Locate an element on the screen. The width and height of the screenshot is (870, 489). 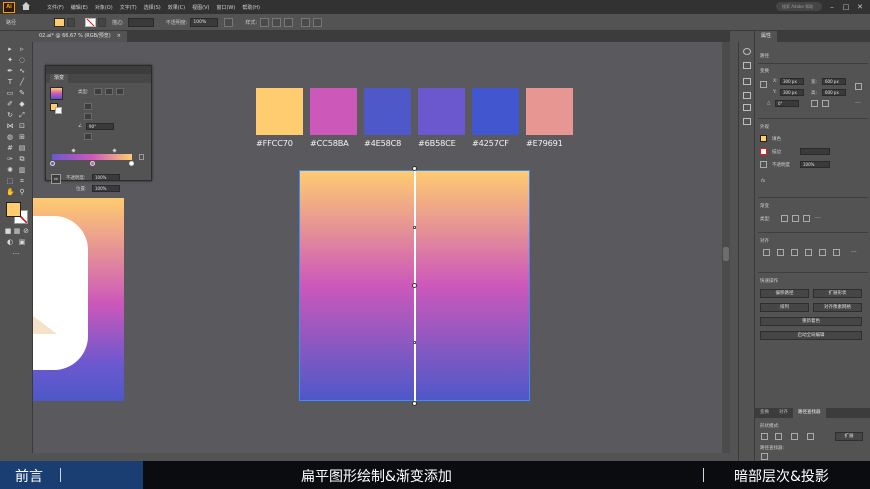
slice-tool-icon: ⌗ is located at coordinates (22, 181).